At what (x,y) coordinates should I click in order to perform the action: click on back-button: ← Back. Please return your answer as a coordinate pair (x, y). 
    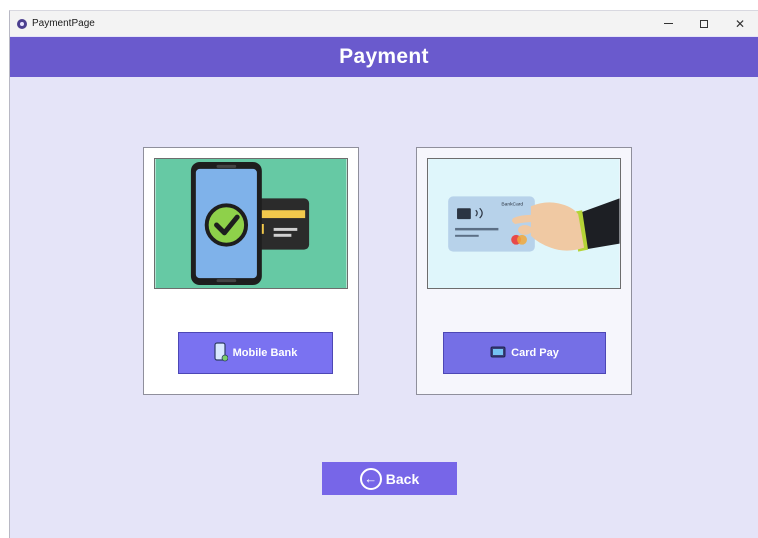
    Looking at the image, I should click on (389, 478).